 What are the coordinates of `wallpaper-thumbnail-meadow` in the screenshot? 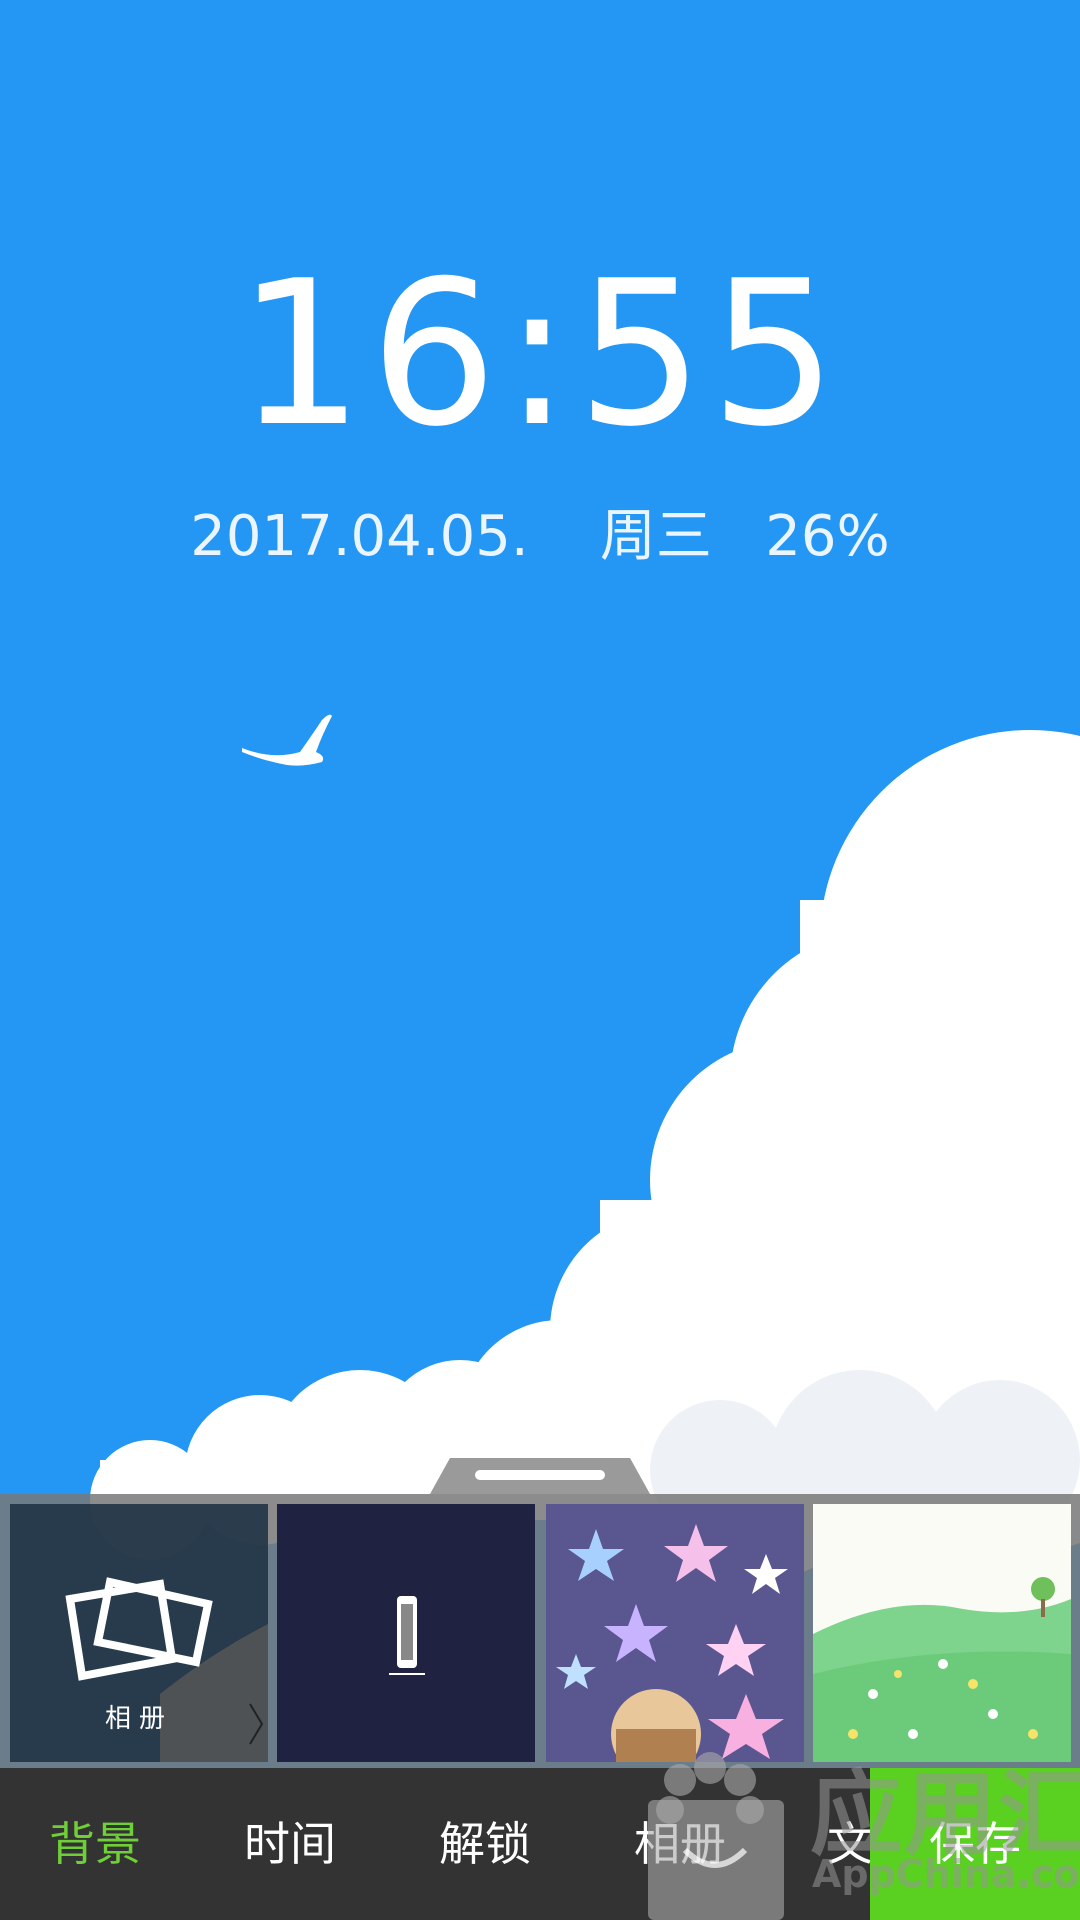 It's located at (942, 1633).